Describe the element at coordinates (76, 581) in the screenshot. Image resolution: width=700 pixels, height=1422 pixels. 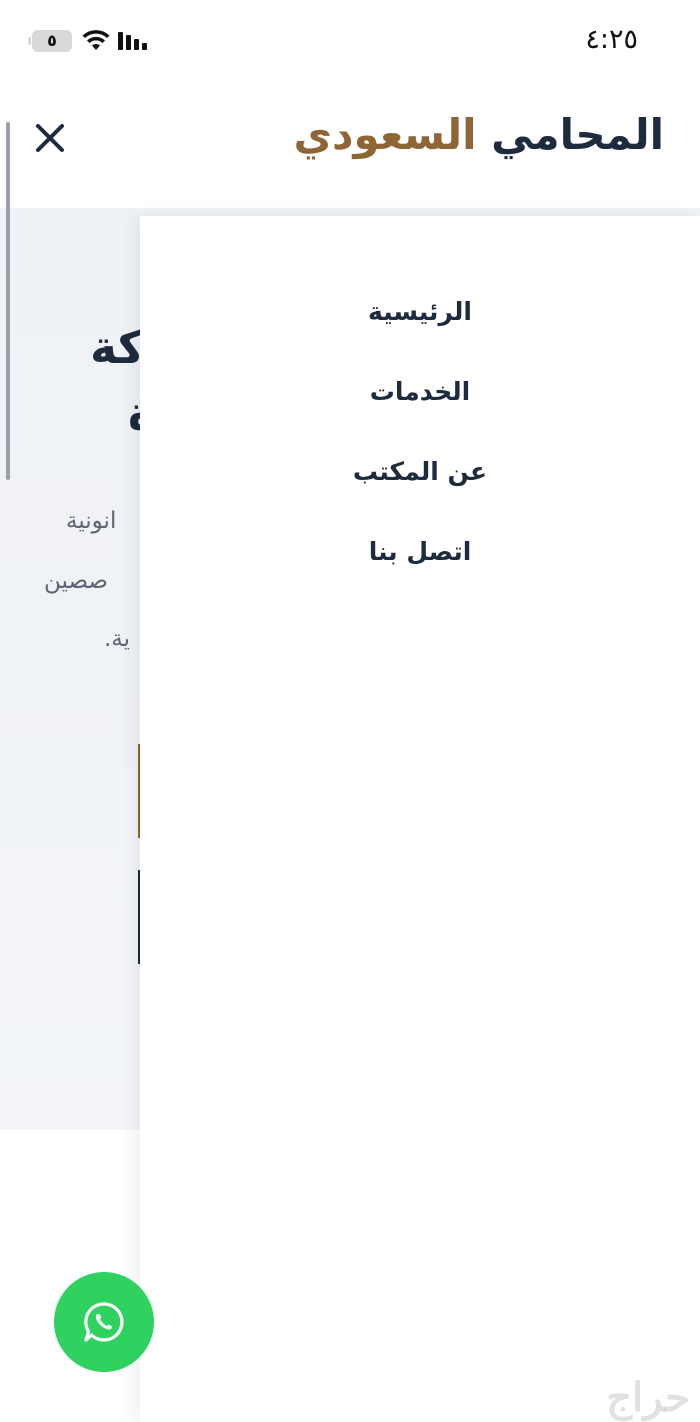
I see `hero-paragraph-line-2: صصين` at that location.